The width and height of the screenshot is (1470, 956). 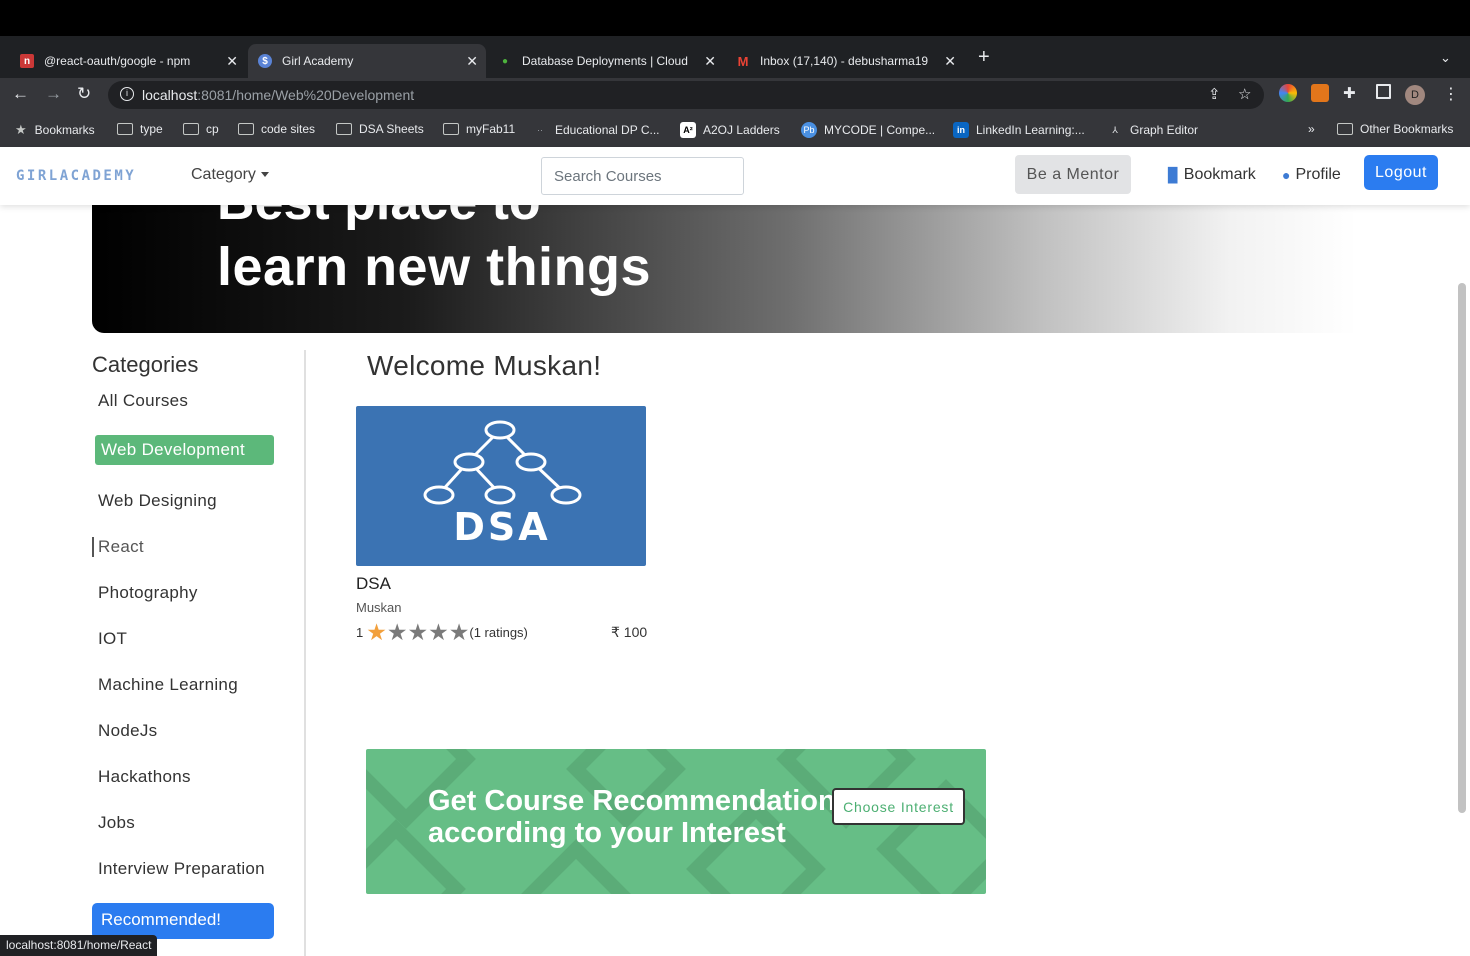 I want to click on welcome-heading: Welcome Muskan!, so click(x=484, y=365).